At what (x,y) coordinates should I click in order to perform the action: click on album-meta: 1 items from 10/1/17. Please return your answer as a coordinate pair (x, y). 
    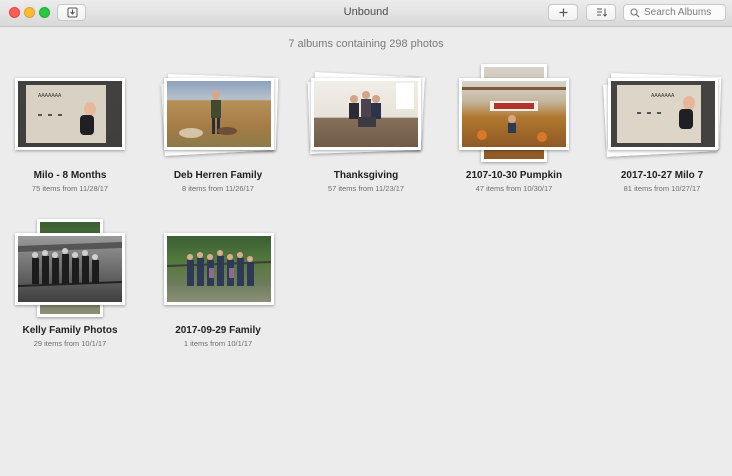
    Looking at the image, I should click on (218, 343).